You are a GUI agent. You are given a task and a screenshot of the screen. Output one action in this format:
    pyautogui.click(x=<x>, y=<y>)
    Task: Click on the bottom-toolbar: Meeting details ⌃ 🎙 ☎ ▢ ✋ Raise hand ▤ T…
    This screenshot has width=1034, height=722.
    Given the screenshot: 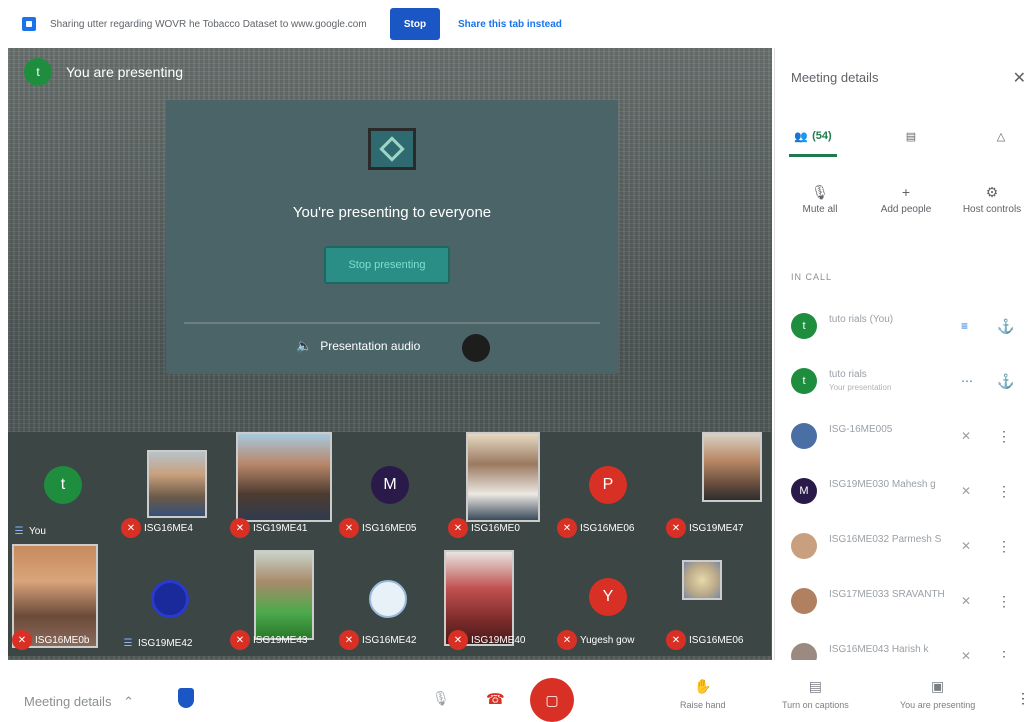 What is the action you would take?
    pyautogui.click(x=517, y=691)
    